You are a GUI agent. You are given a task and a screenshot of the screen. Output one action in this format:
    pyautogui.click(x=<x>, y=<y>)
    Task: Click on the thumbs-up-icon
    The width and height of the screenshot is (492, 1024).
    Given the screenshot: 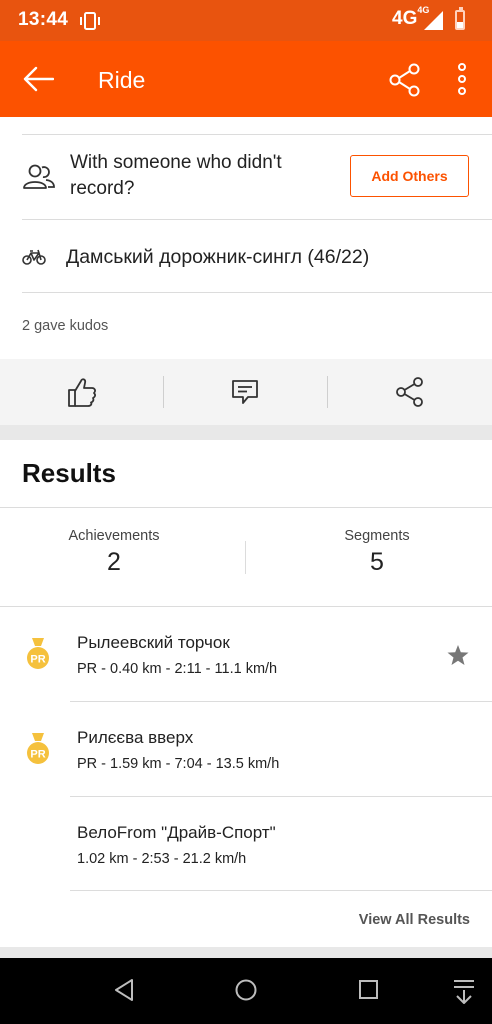 What is the action you would take?
    pyautogui.click(x=82, y=394)
    